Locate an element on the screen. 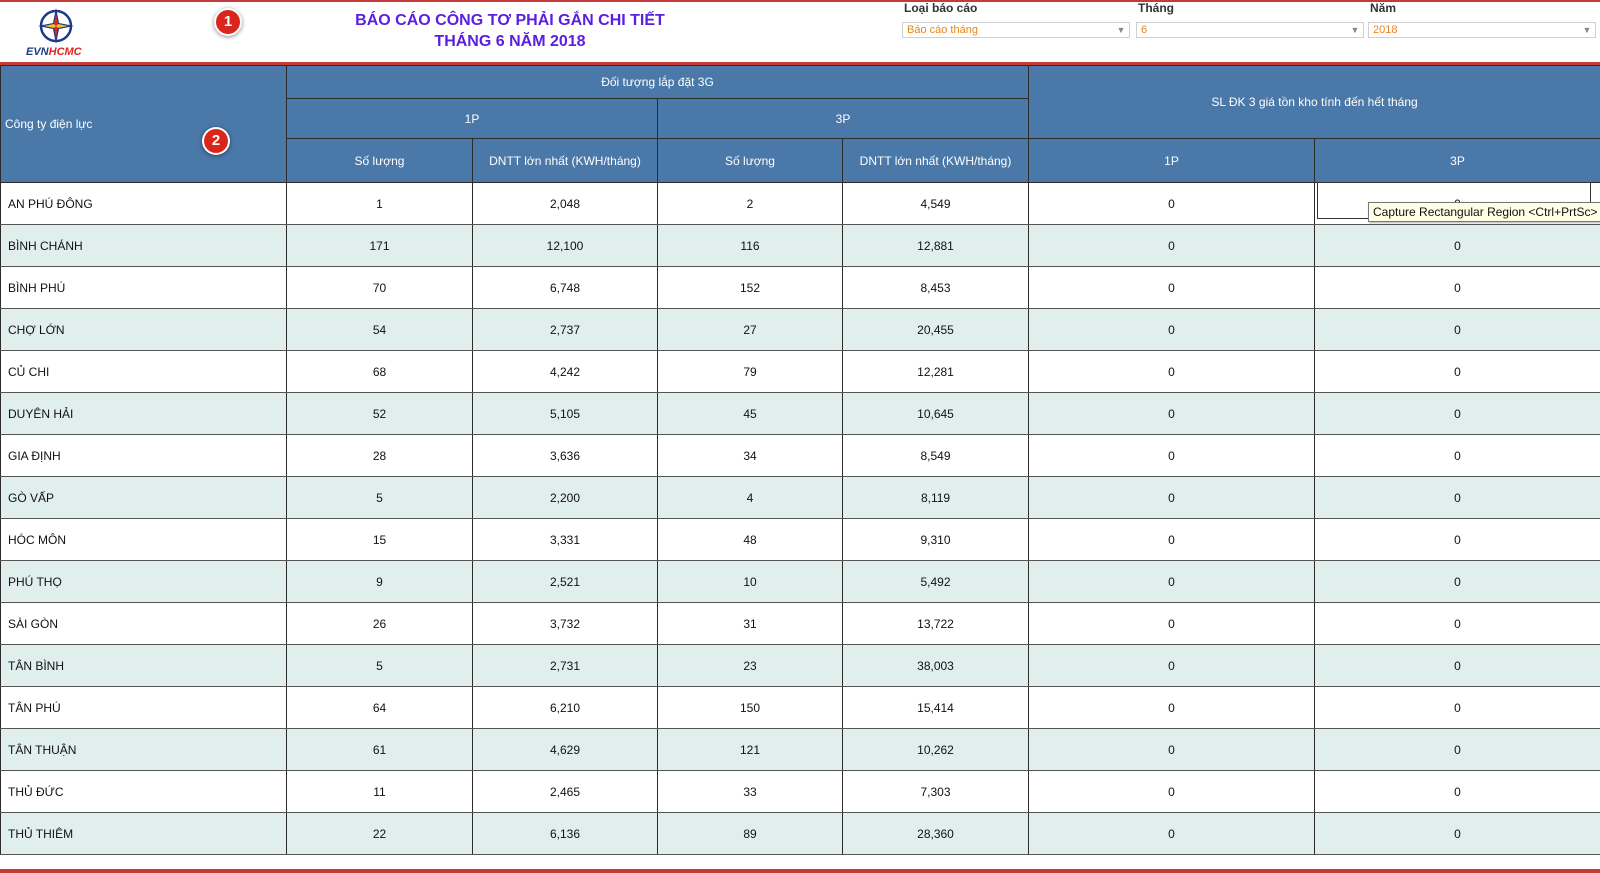 Image resolution: width=1600 pixels, height=873 pixels. report-type-select: Báo cáo tháng ▼ is located at coordinates (1016, 30).